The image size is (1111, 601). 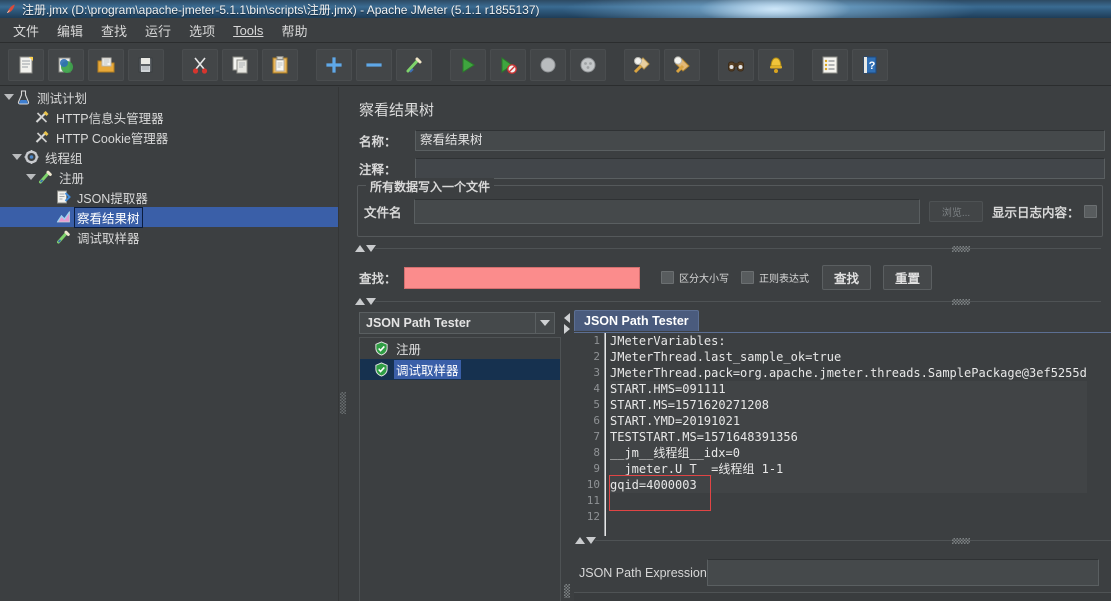 What do you see at coordinates (414, 64) in the screenshot?
I see `toggle-button` at bounding box center [414, 64].